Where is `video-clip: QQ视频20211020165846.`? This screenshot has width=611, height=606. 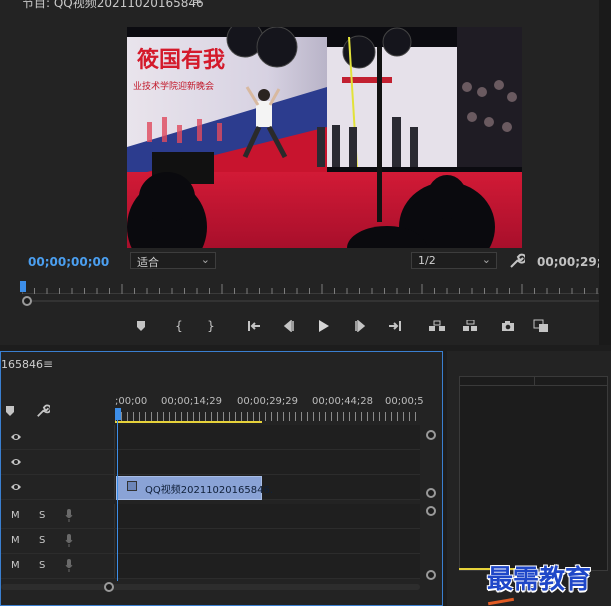
video-clip: QQ视频20211020165846. is located at coordinates (194, 488).